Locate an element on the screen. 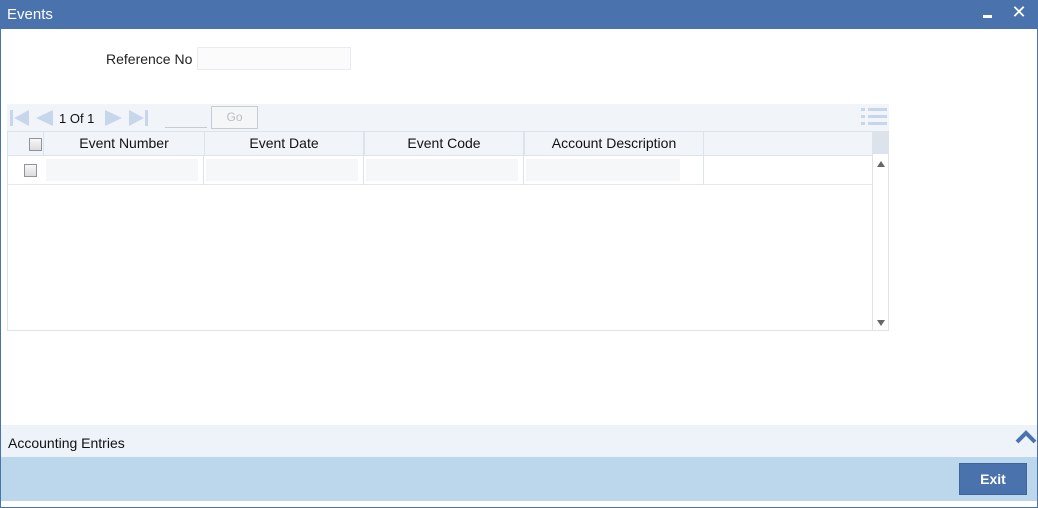 The image size is (1038, 508). column-event-code: Event Code is located at coordinates (444, 143).